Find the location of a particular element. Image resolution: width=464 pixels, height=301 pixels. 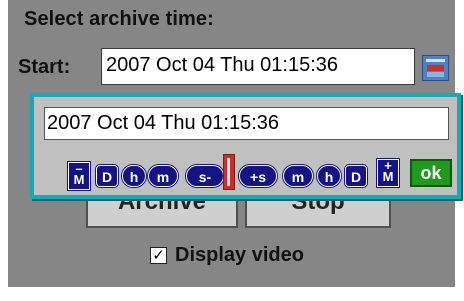

calendar-icon is located at coordinates (435, 68).